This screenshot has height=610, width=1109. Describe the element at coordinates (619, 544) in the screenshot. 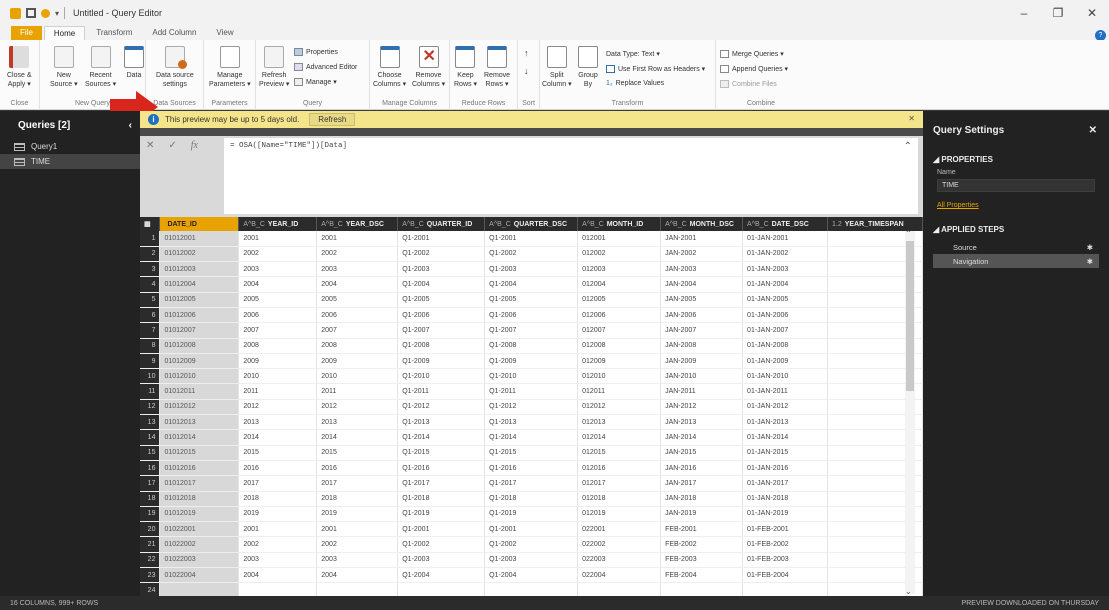

I see `table-cell: 022002` at that location.